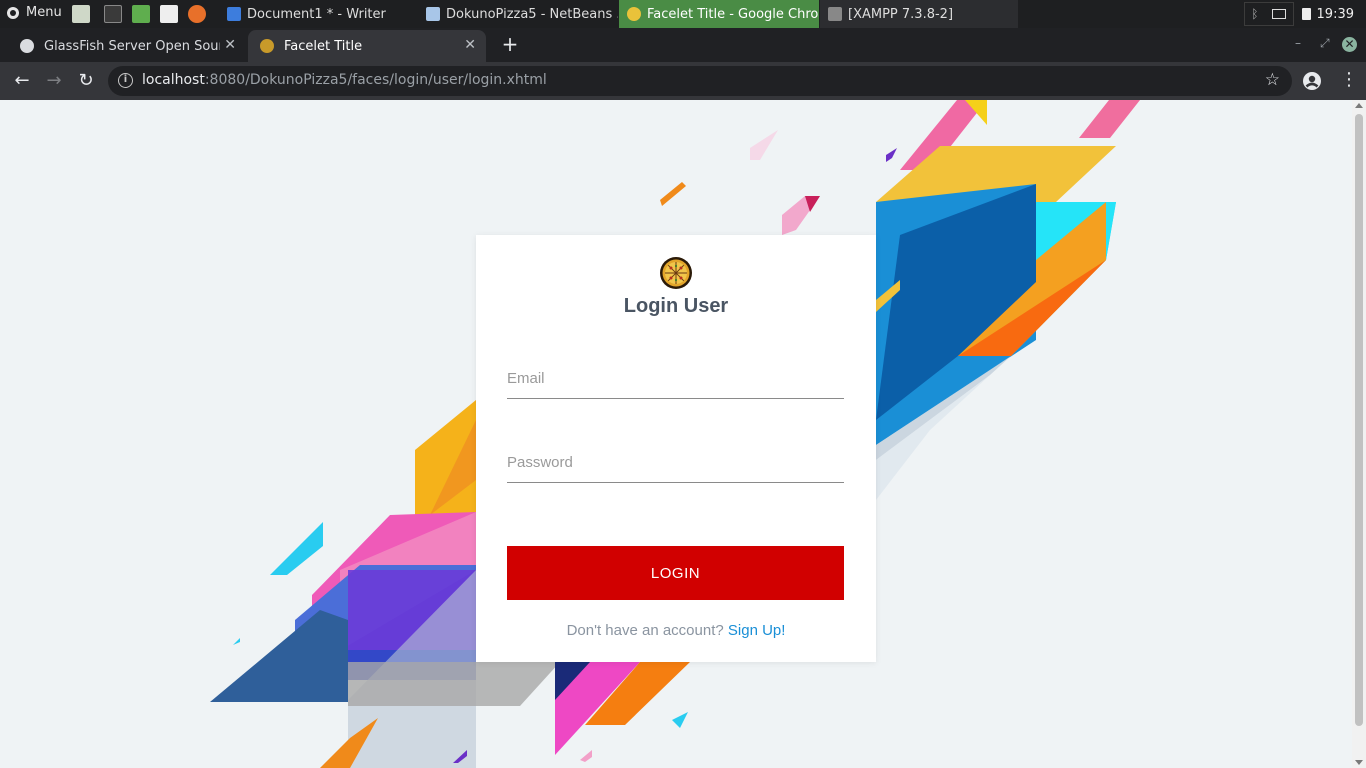  I want to click on tab-glassfish: GlassFish Server Open Source Edition ✕, so click(127, 46).